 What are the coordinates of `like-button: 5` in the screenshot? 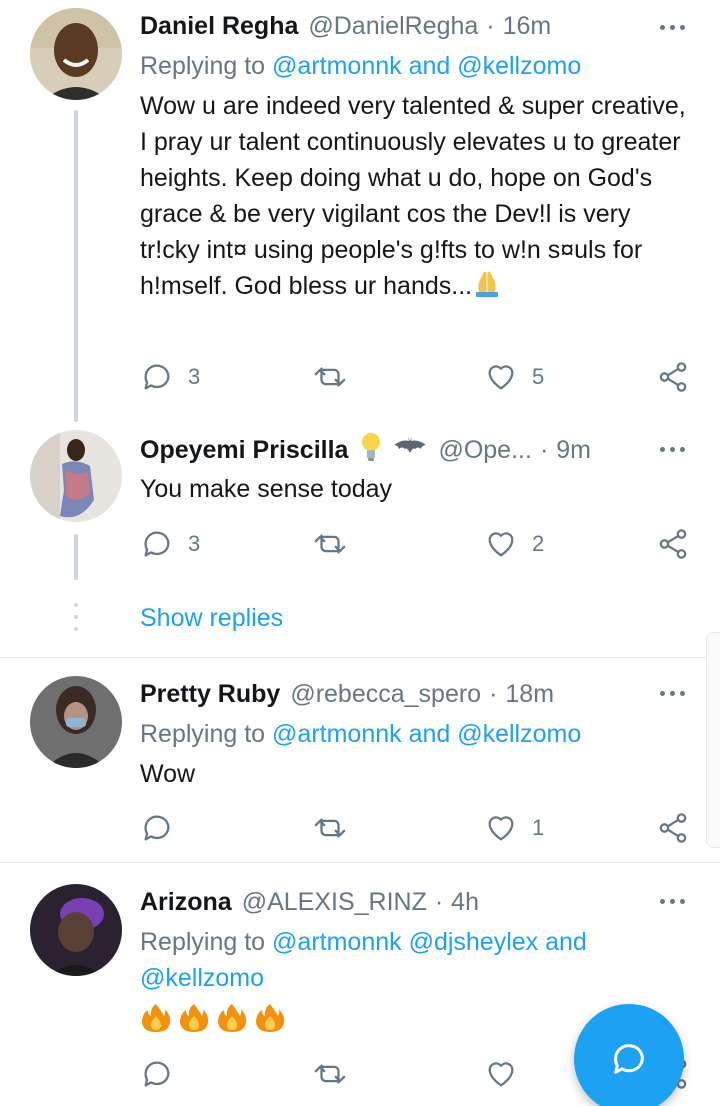 It's located at (514, 377).